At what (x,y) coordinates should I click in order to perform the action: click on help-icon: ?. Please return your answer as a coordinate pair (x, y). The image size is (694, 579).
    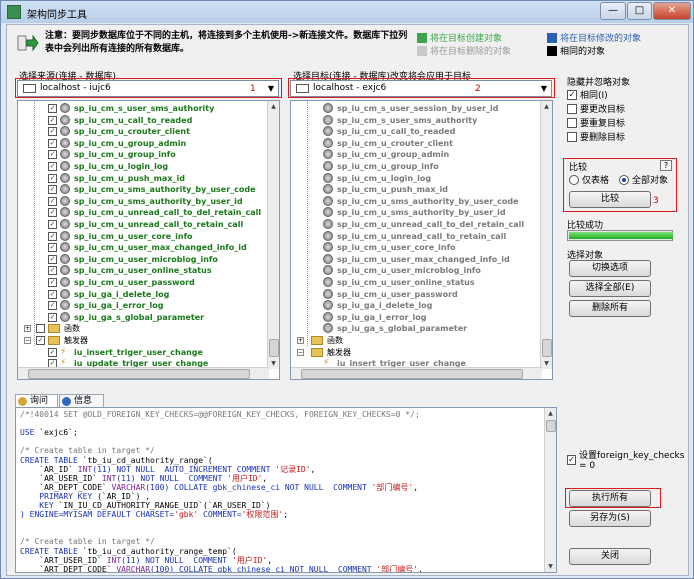
    Looking at the image, I should click on (666, 165).